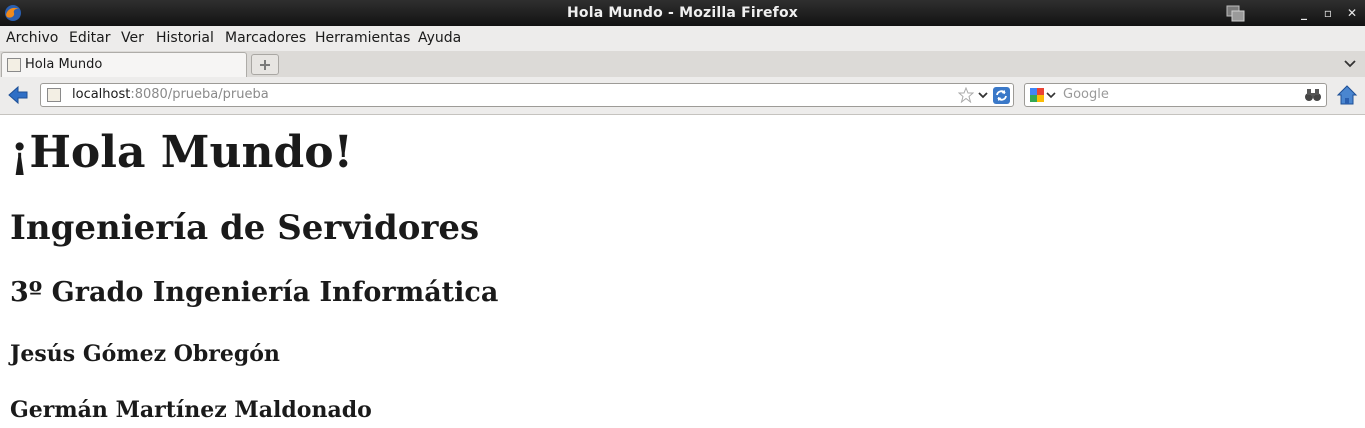 This screenshot has width=1365, height=428. I want to click on tab-hola-mundo: Hola Mundo, so click(124, 64).